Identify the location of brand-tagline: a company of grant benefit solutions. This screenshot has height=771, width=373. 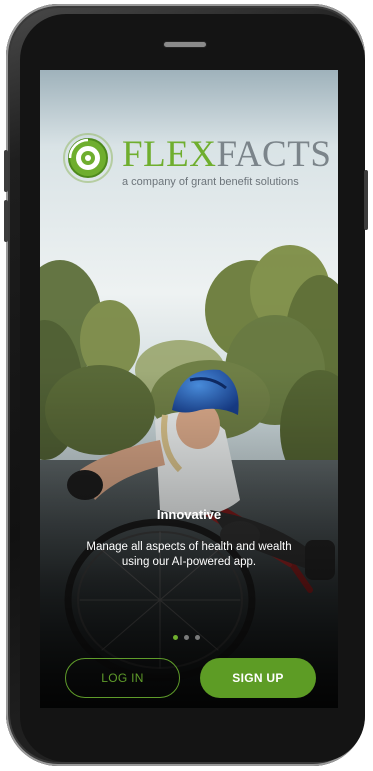
(210, 182).